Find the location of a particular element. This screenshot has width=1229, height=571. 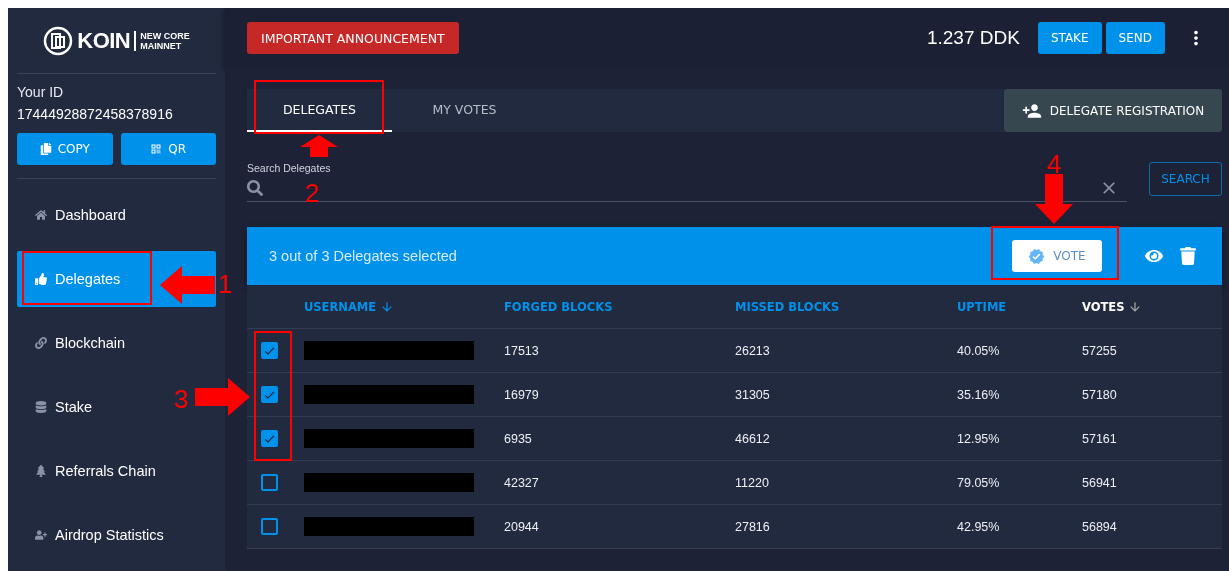

nav-item: Referrals Chain is located at coordinates (89, 471).